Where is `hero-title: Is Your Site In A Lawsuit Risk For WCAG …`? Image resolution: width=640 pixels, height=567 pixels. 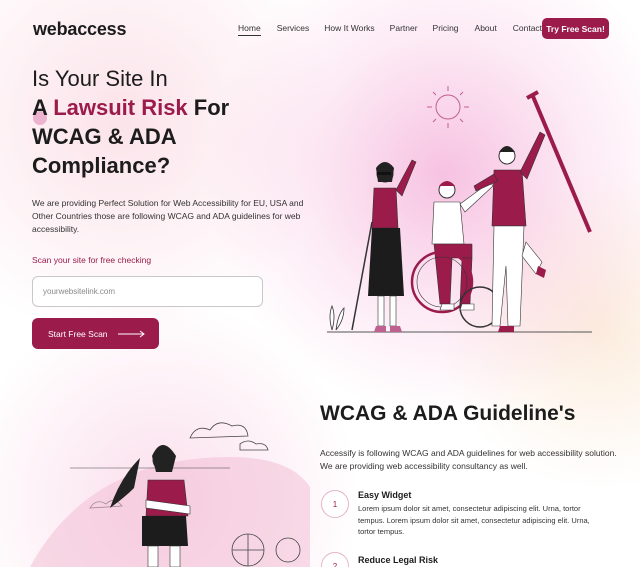
hero-title: Is Your Site In A Lawsuit Risk For WCAG … is located at coordinates (130, 122).